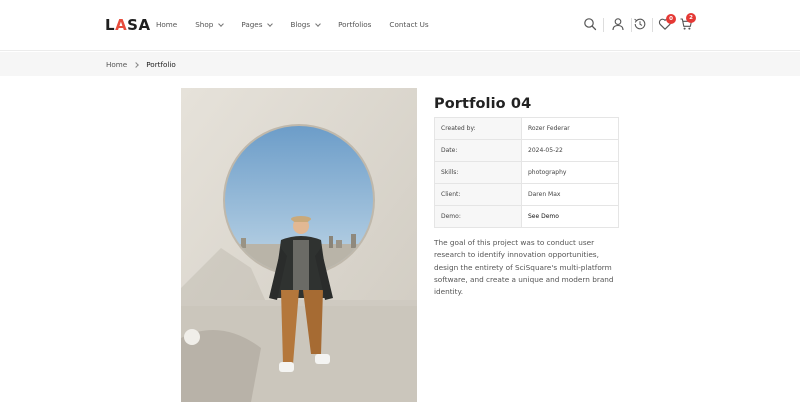  What do you see at coordinates (161, 64) in the screenshot?
I see `breadcrumb-current: Portfolio` at bounding box center [161, 64].